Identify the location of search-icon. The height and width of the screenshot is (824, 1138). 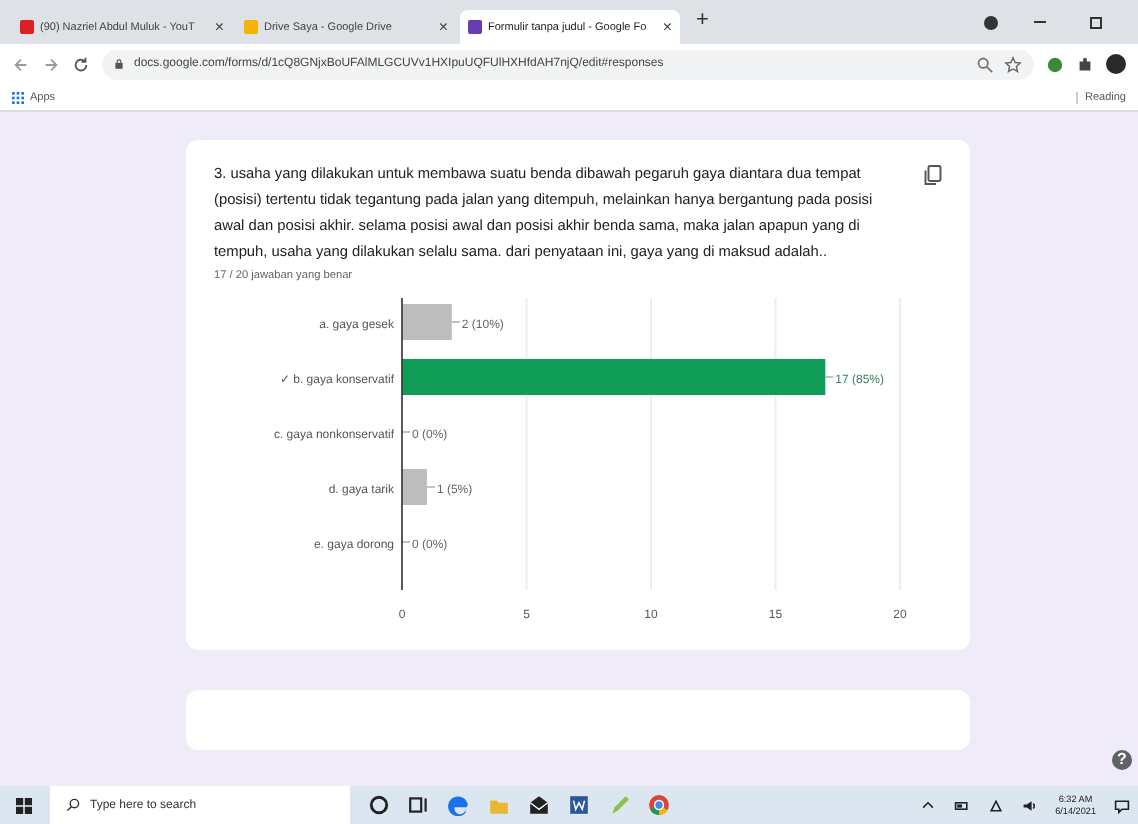
(73, 805).